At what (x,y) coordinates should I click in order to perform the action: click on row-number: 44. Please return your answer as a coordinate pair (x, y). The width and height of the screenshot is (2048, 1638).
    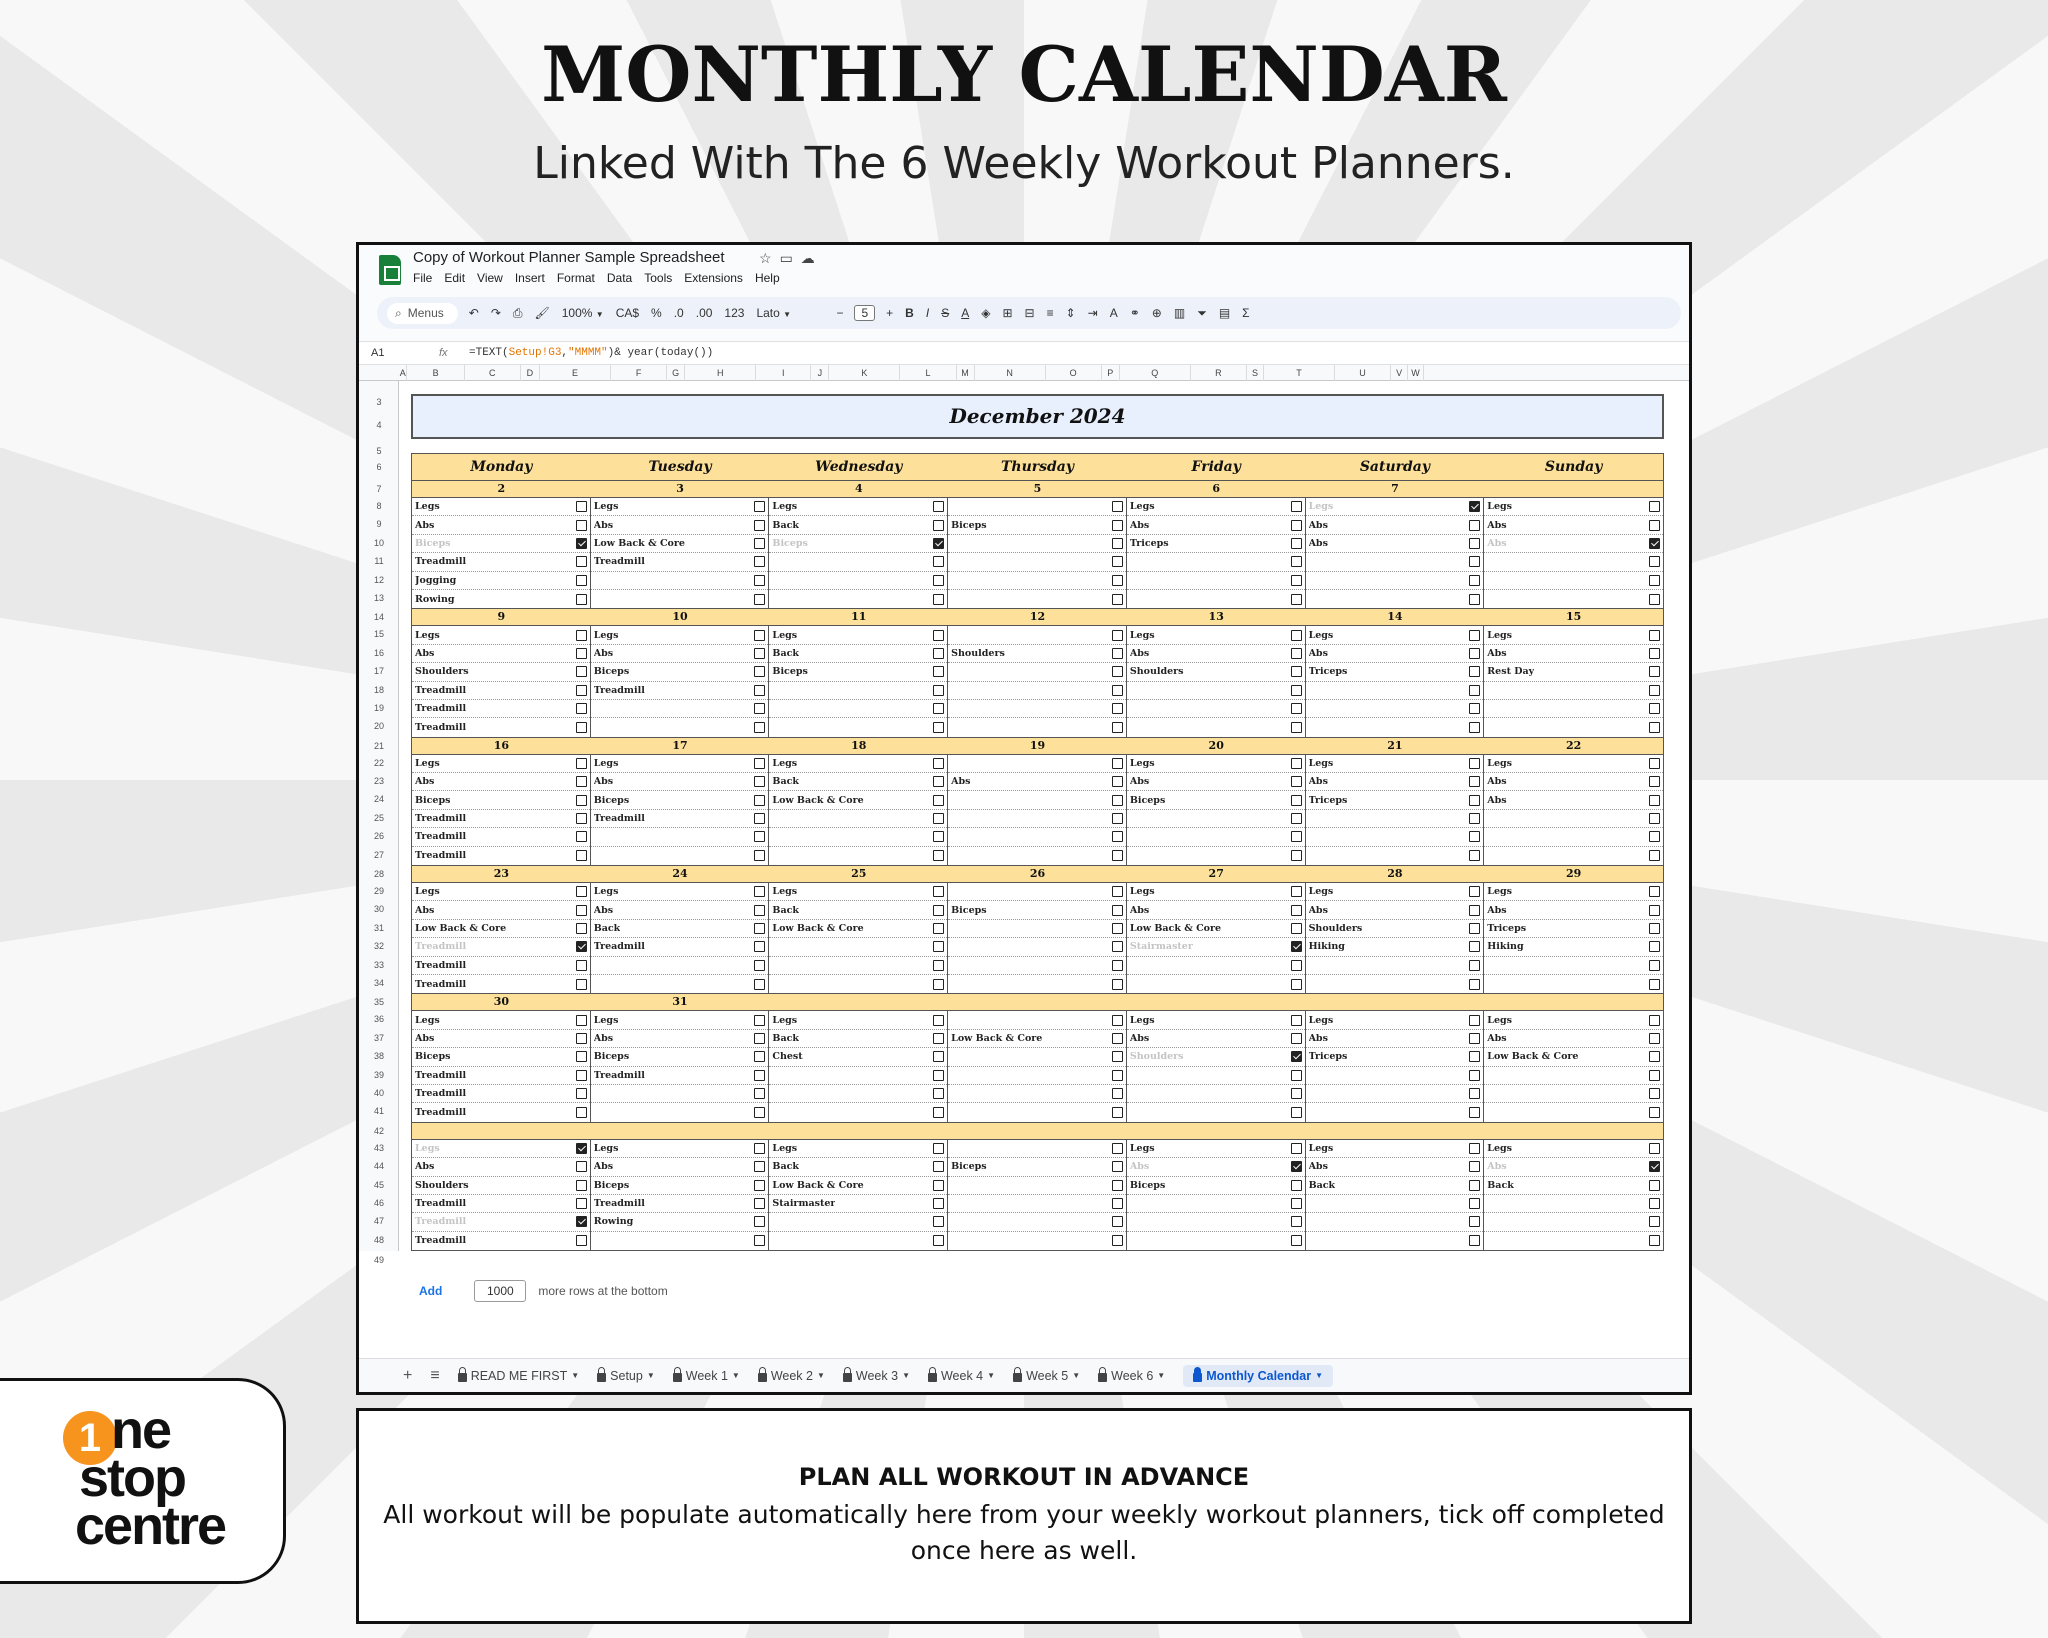
    Looking at the image, I should click on (379, 1166).